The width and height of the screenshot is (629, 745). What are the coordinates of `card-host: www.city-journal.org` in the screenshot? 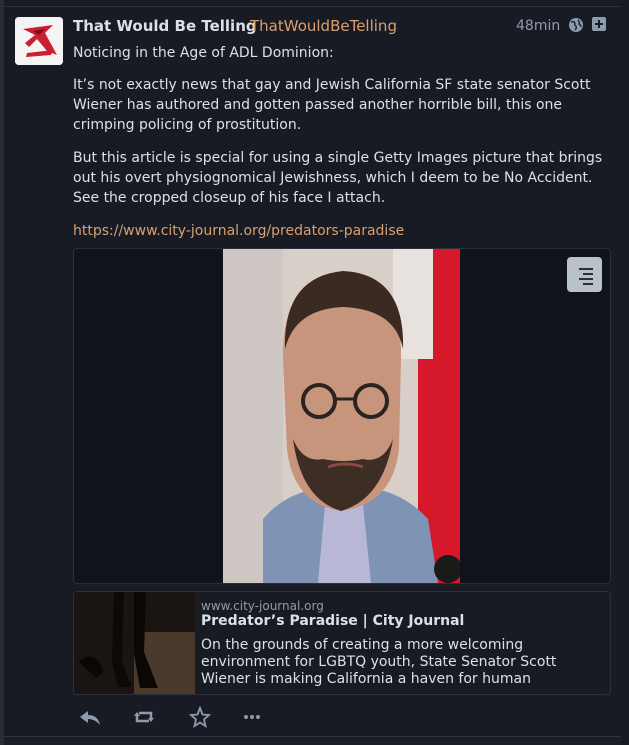 It's located at (262, 606).